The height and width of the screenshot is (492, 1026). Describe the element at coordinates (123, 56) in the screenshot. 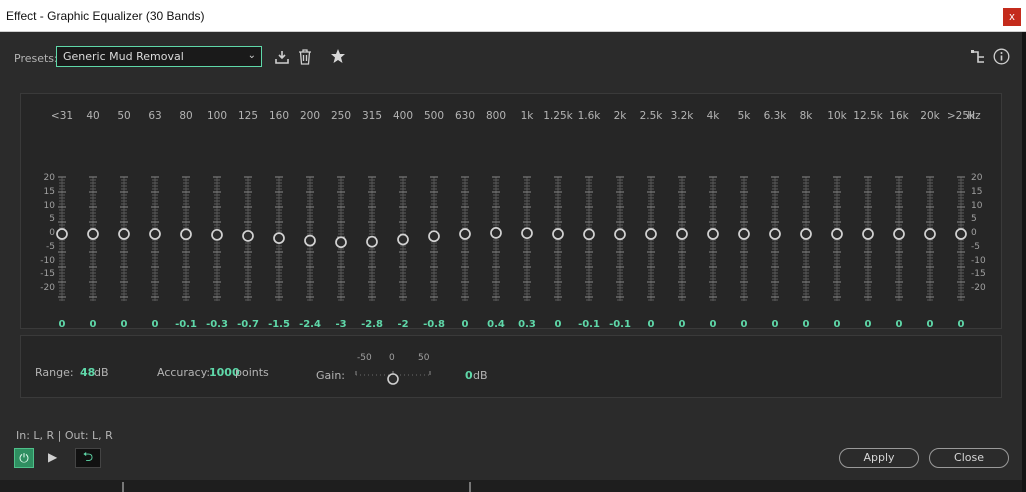

I see `presets-selected-value: Generic Mud Removal` at that location.